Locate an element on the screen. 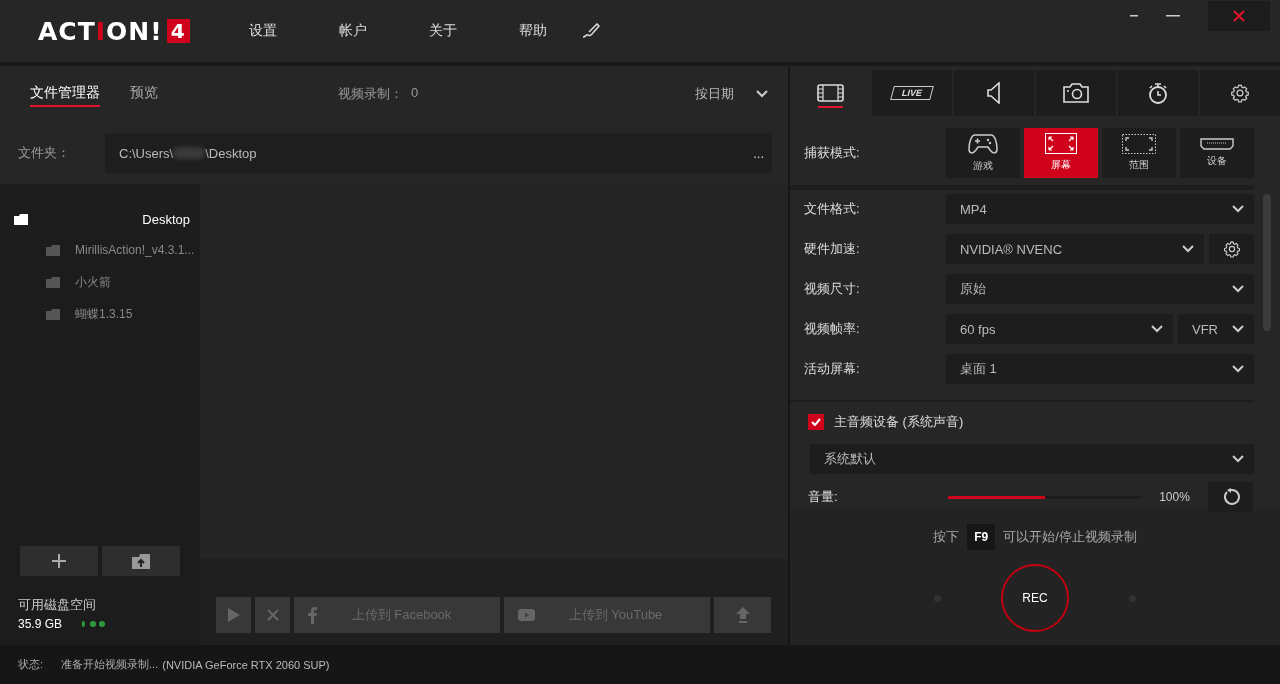  area-select-icon is located at coordinates (1139, 143).